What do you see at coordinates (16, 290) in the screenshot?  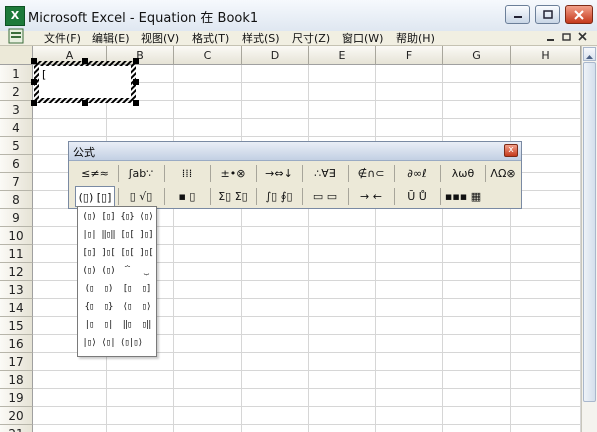 I see `row-header-13: 13` at bounding box center [16, 290].